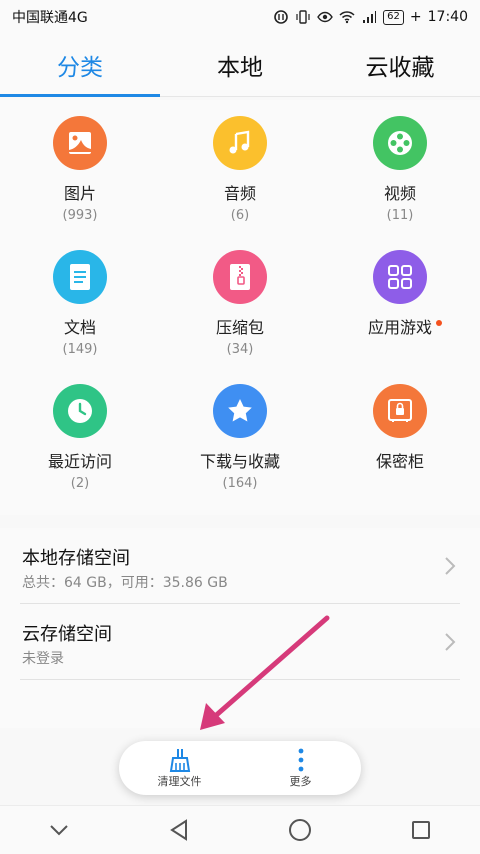  I want to click on more-button: 更多, so click(301, 768).